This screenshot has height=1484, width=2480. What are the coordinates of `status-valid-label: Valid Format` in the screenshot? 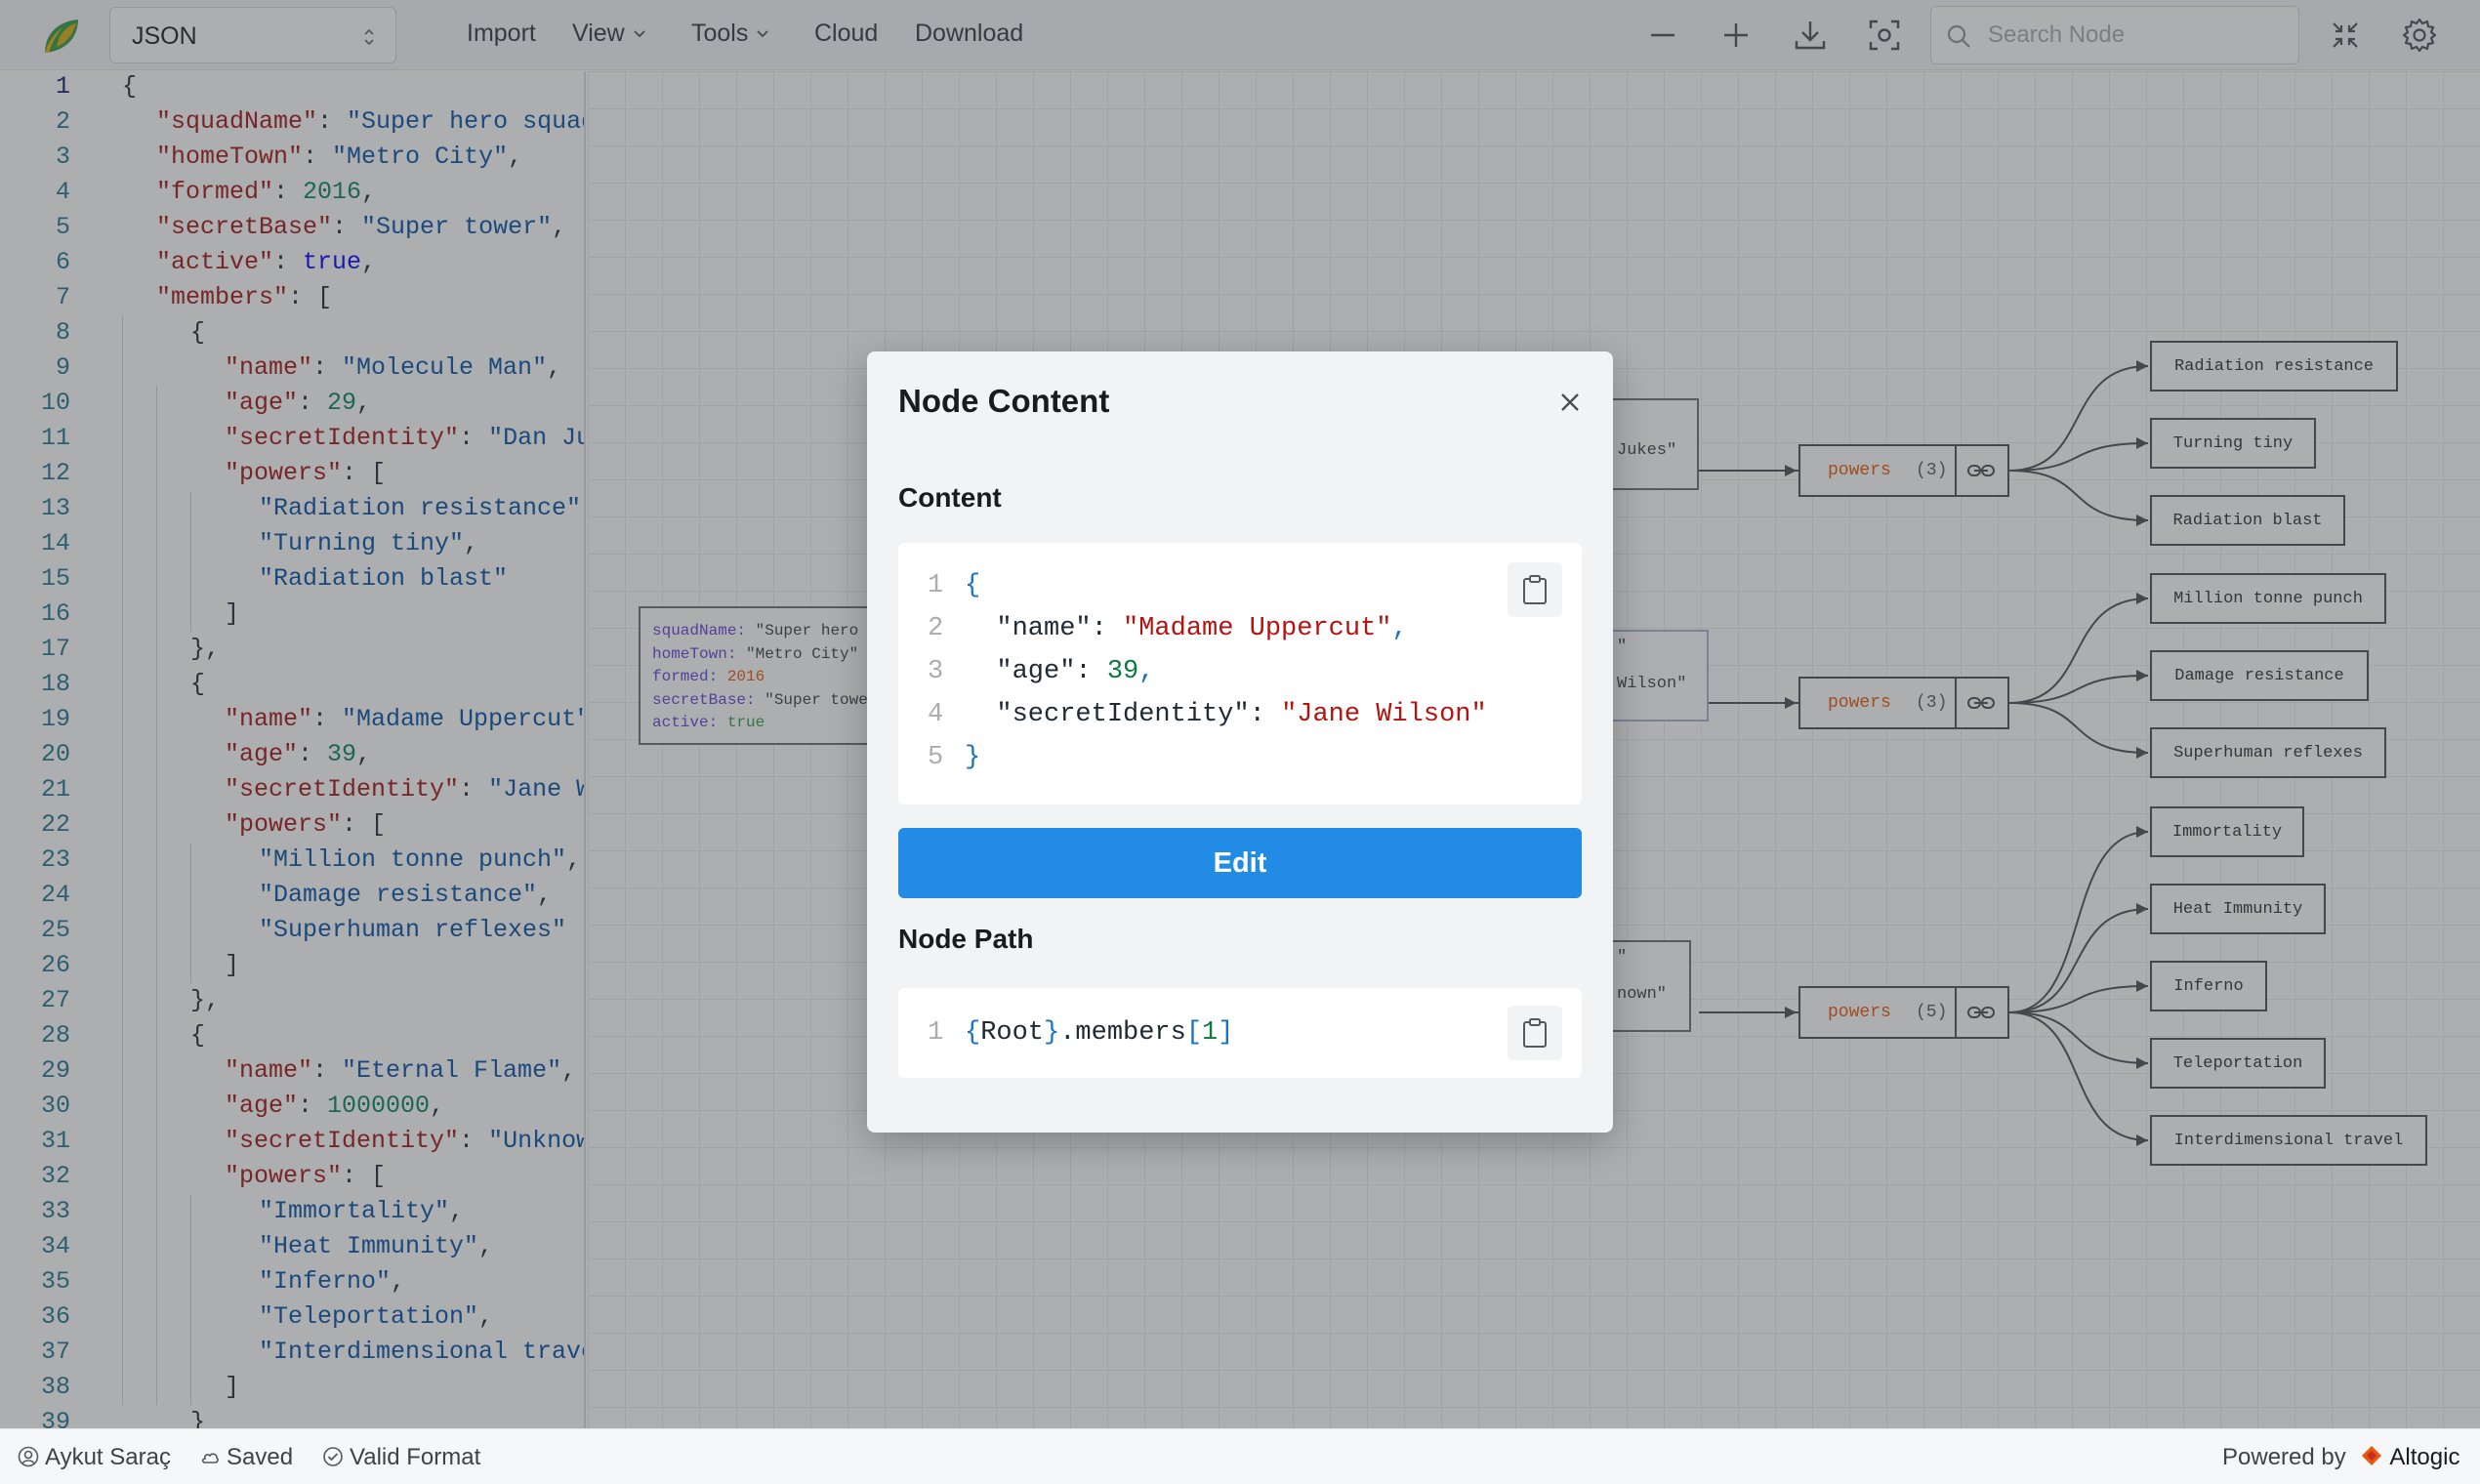 It's located at (415, 1457).